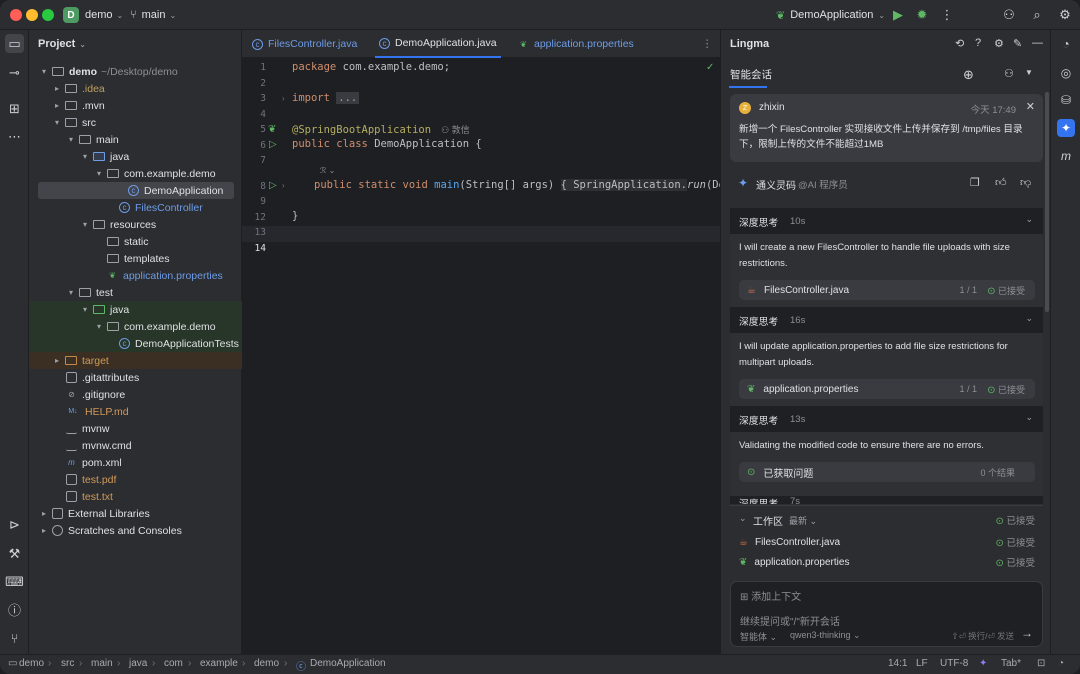 The height and width of the screenshot is (674, 1080). I want to click on tree-item-external-libraries: ▸ External Libraries, so click(135, 513).